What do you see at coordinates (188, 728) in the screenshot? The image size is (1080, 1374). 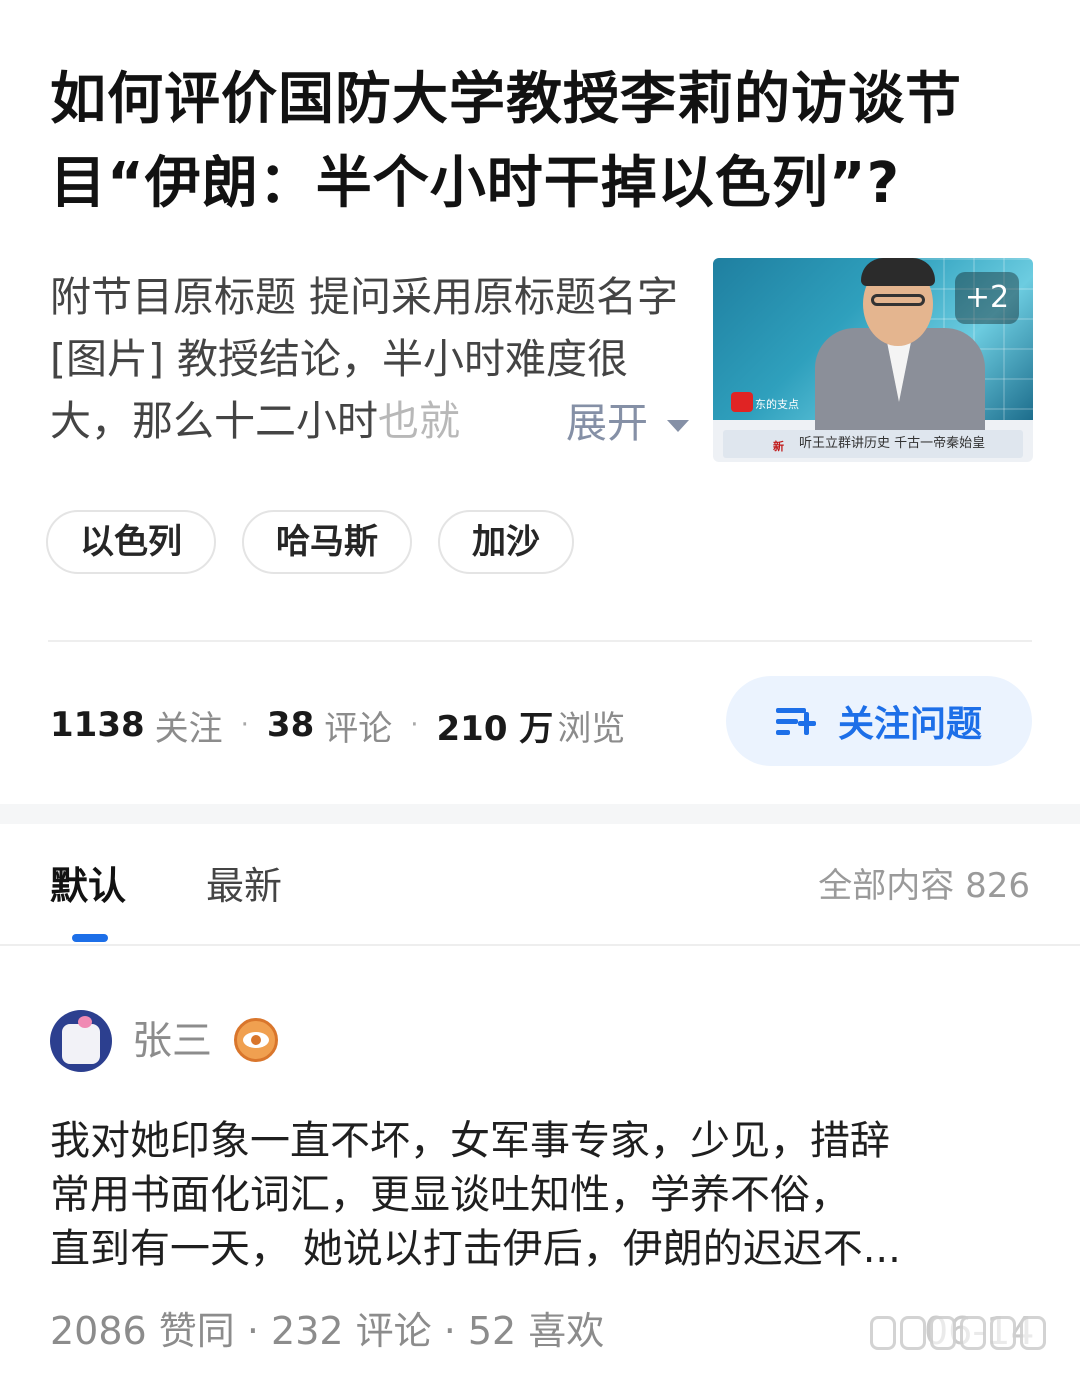 I see `followers-label: 关注` at bounding box center [188, 728].